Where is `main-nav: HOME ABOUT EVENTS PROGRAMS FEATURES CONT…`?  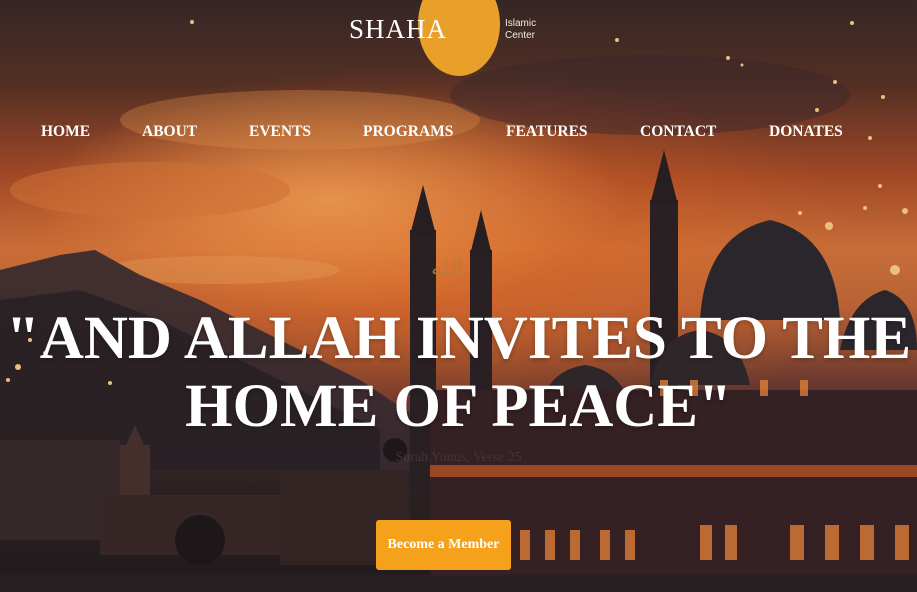 main-nav: HOME ABOUT EVENTS PROGRAMS FEATURES CONT… is located at coordinates (458, 133).